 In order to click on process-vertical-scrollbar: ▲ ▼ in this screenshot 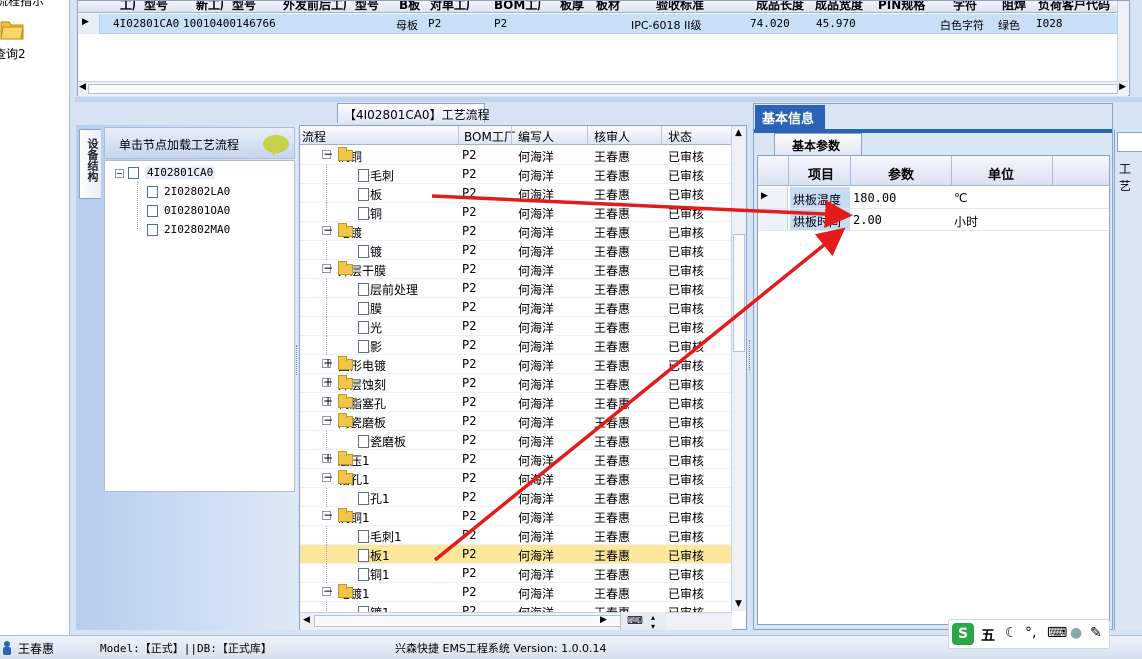, I will do `click(738, 368)`.